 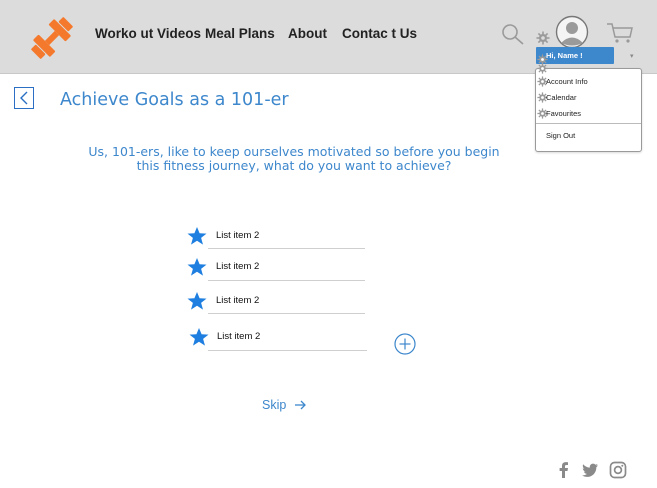 I want to click on arrow-right-icon, so click(x=300, y=405).